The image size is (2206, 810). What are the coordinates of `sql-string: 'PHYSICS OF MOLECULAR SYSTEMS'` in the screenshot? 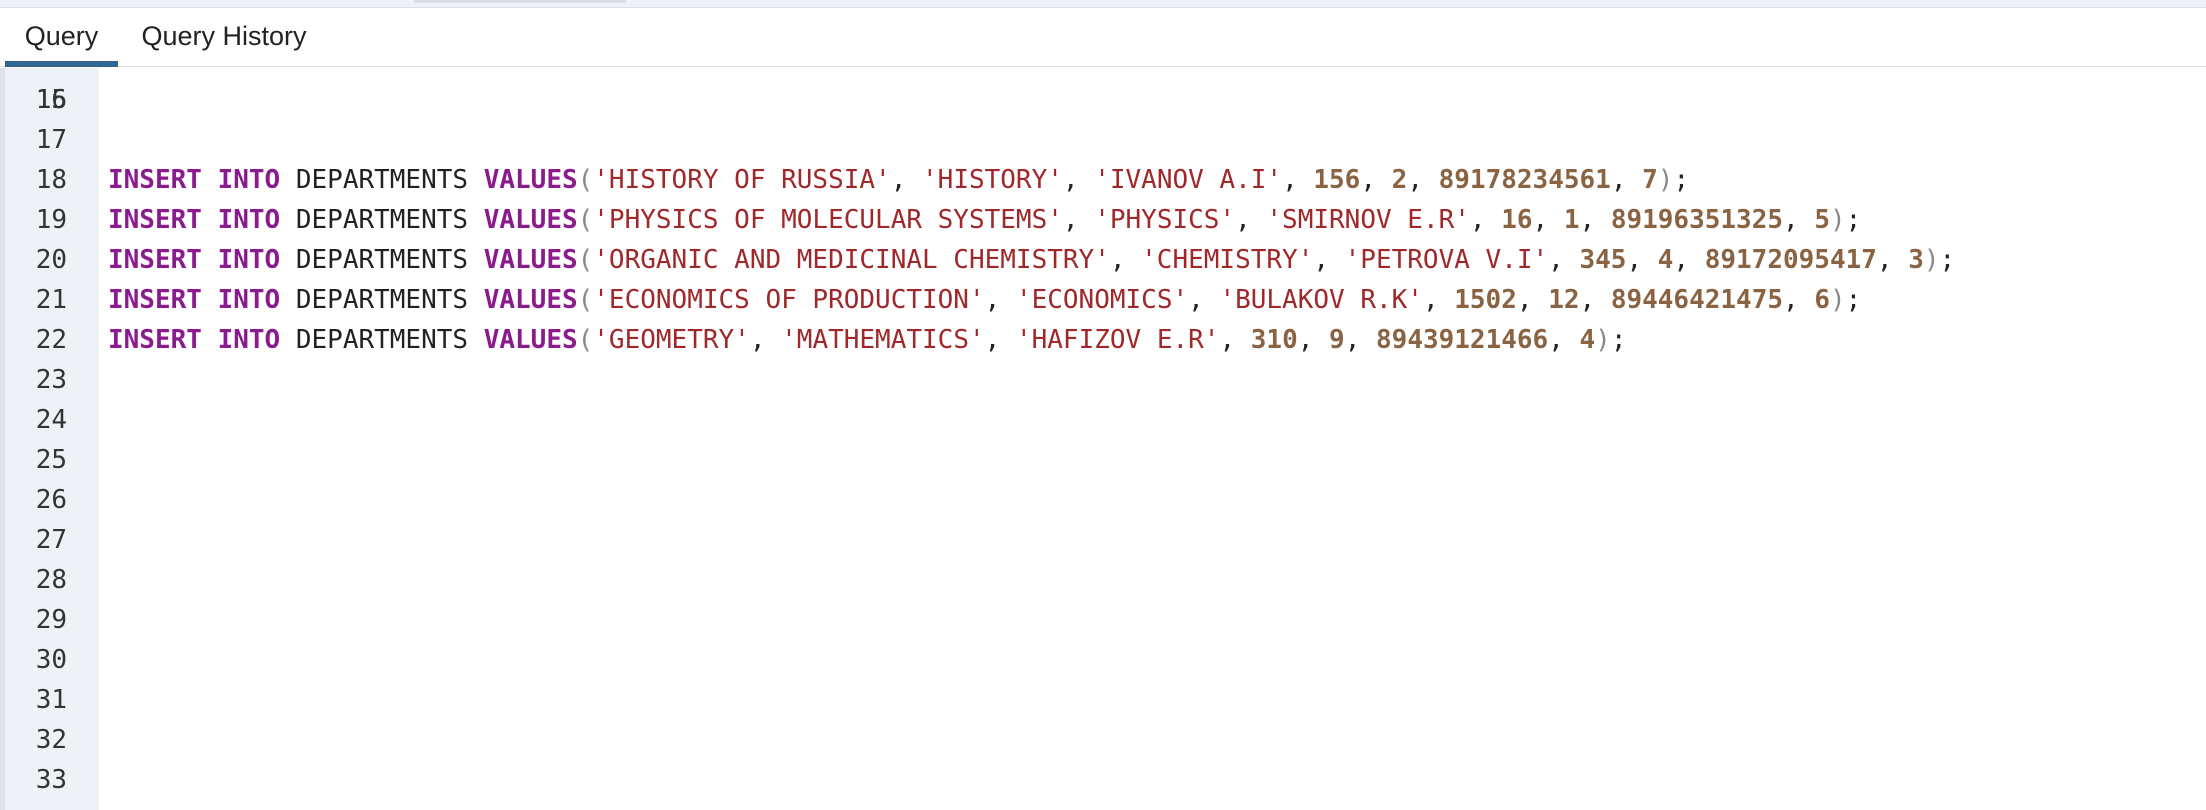 It's located at (828, 220).